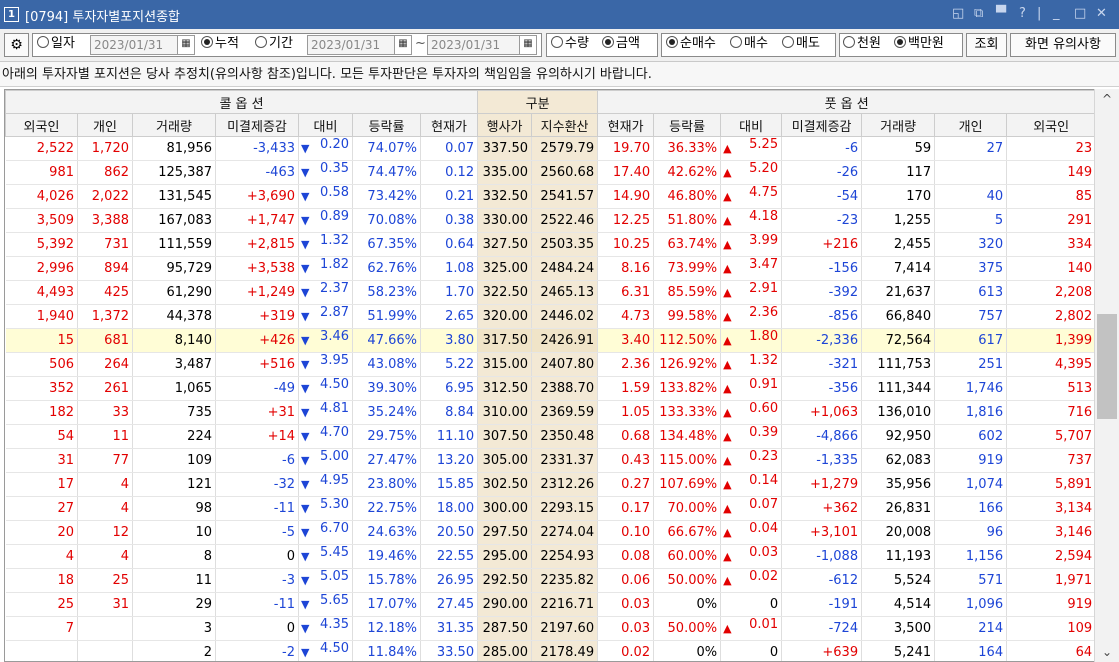  I want to click on cell-value: 62.76%, so click(392, 268).